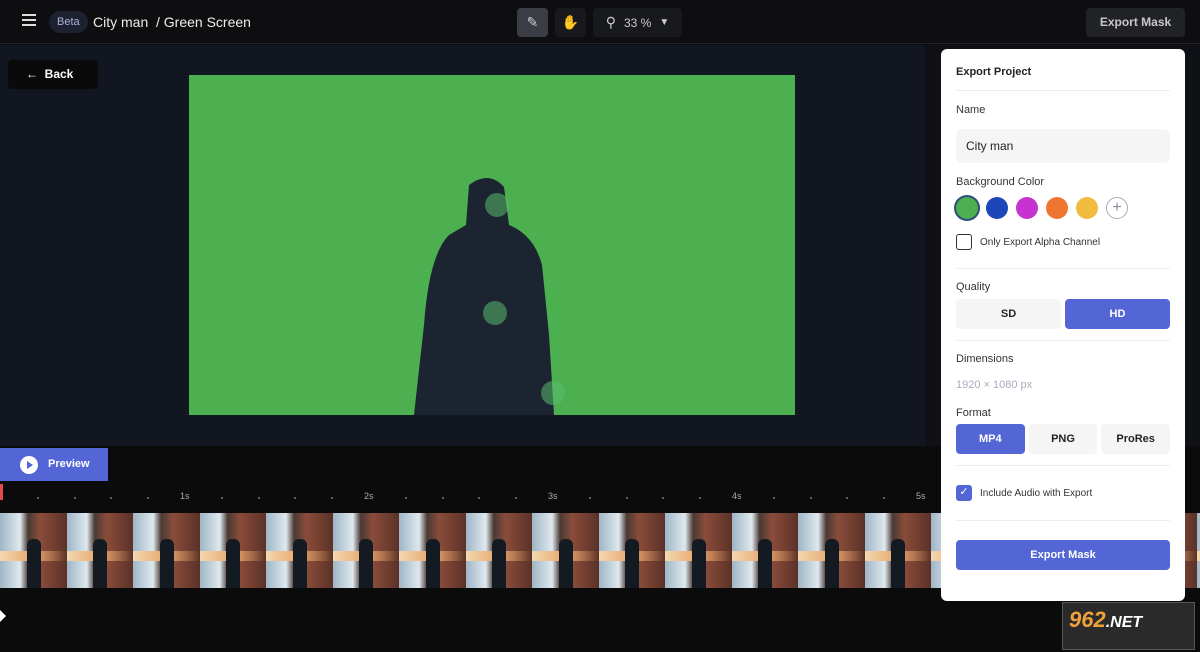  What do you see at coordinates (990, 439) in the screenshot?
I see `format-mp4: MP4` at bounding box center [990, 439].